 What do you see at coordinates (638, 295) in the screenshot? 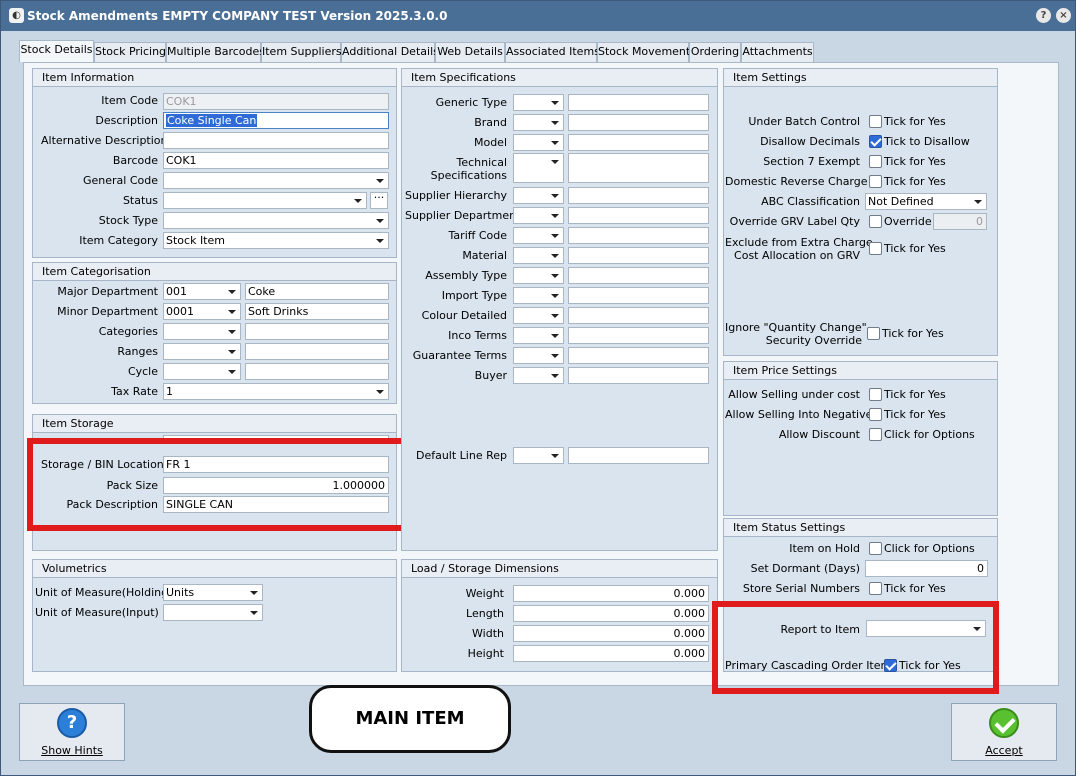
I see `spec-import-type-field` at bounding box center [638, 295].